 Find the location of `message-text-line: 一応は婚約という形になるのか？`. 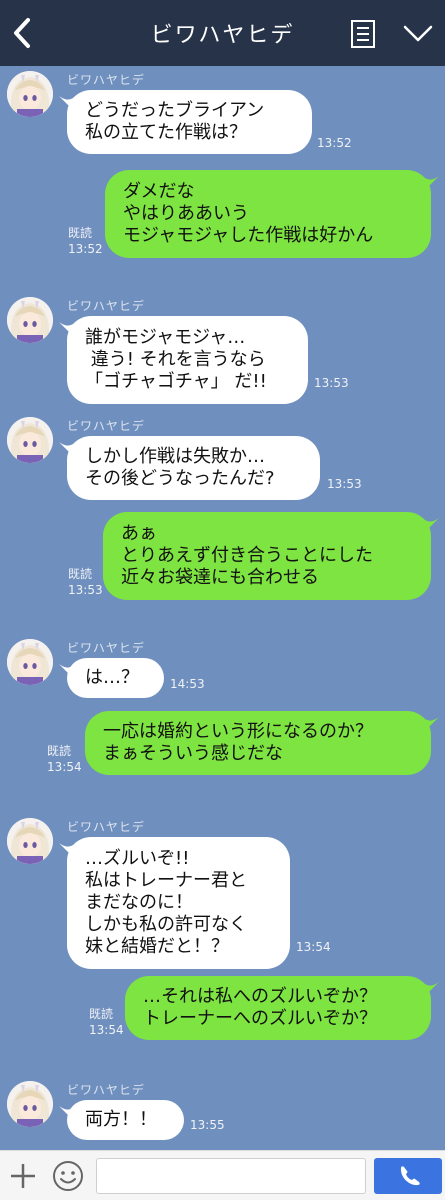

message-text-line: 一応は婚約という形になるのか？ is located at coordinates (238, 731).